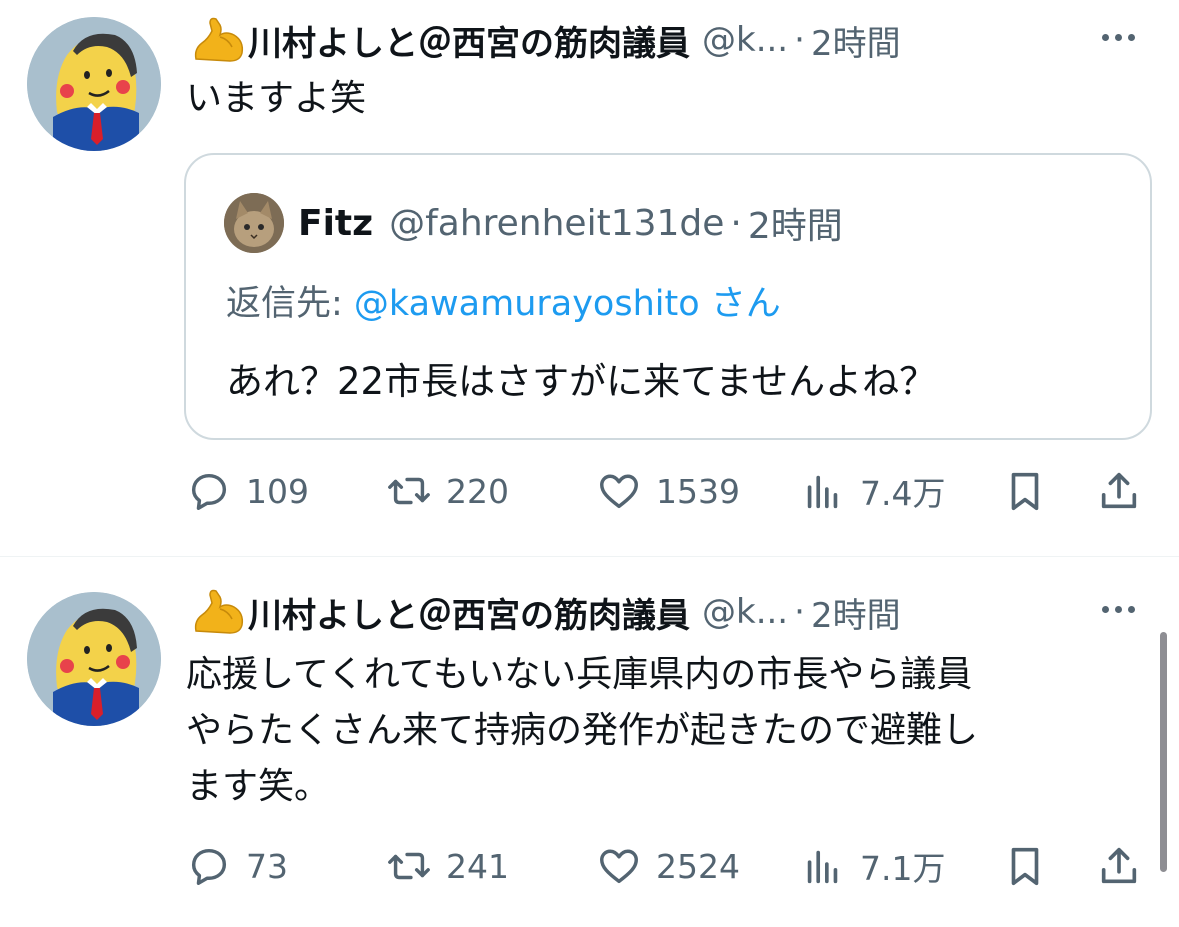  Describe the element at coordinates (903, 868) in the screenshot. I see `views-count: 7.1万` at that location.